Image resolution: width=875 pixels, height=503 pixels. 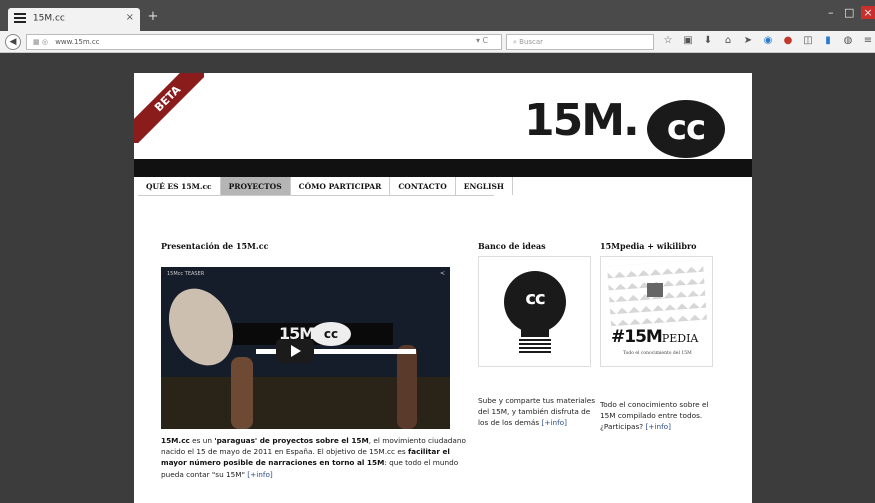 I want to click on lightbulb-base, so click(x=535, y=347).